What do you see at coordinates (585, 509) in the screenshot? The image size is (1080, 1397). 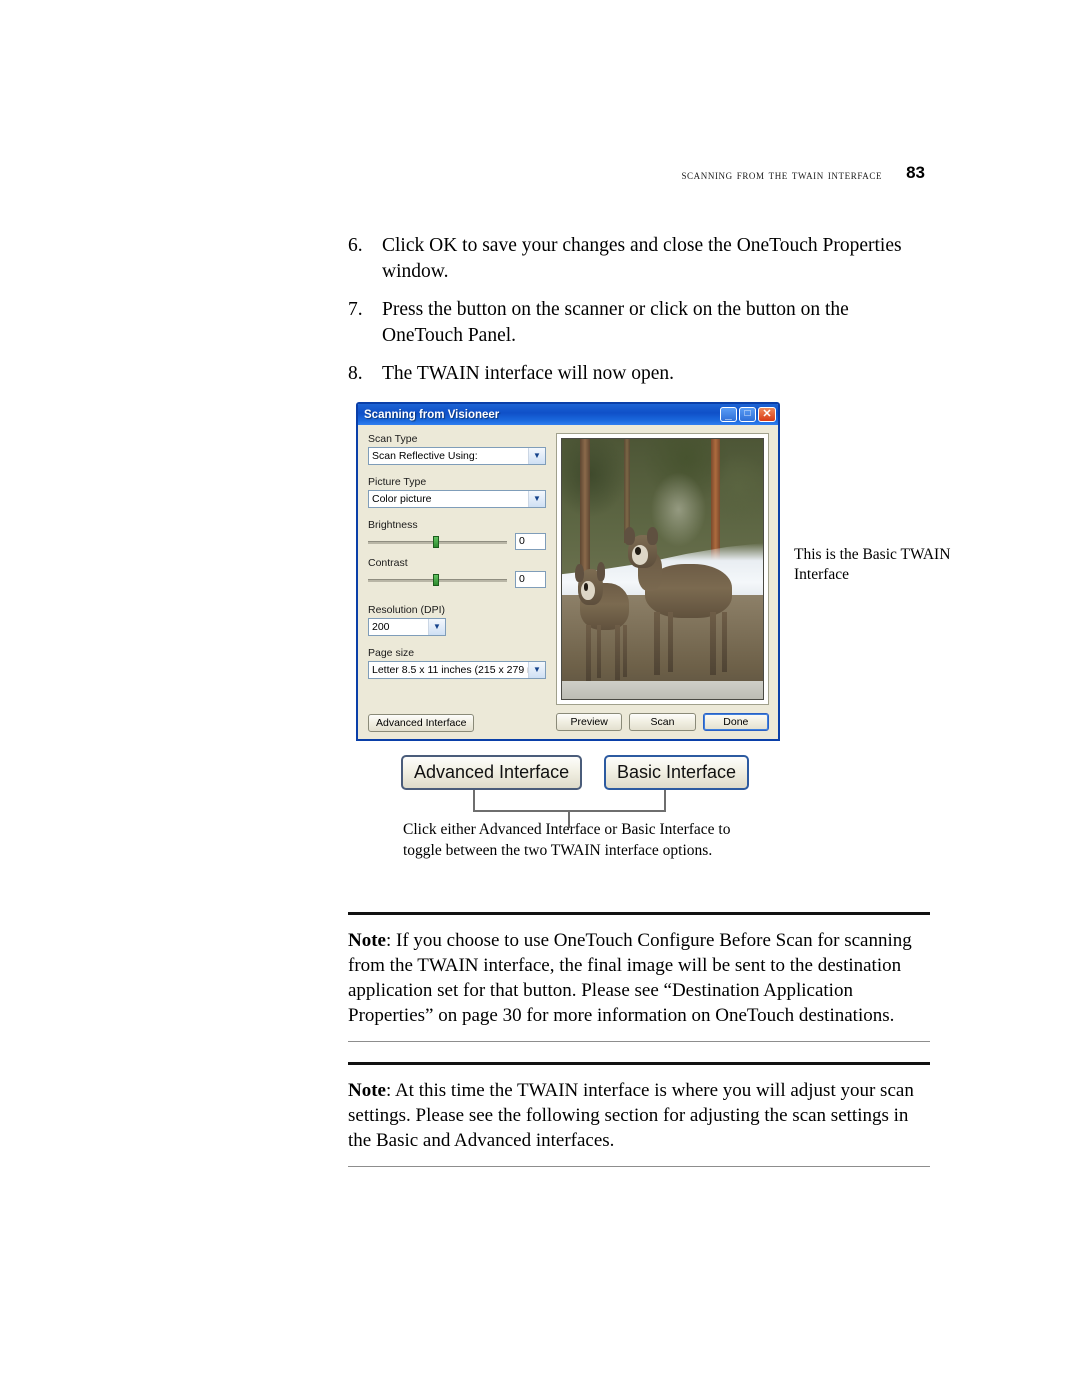 I see `tree-trunk` at bounding box center [585, 509].